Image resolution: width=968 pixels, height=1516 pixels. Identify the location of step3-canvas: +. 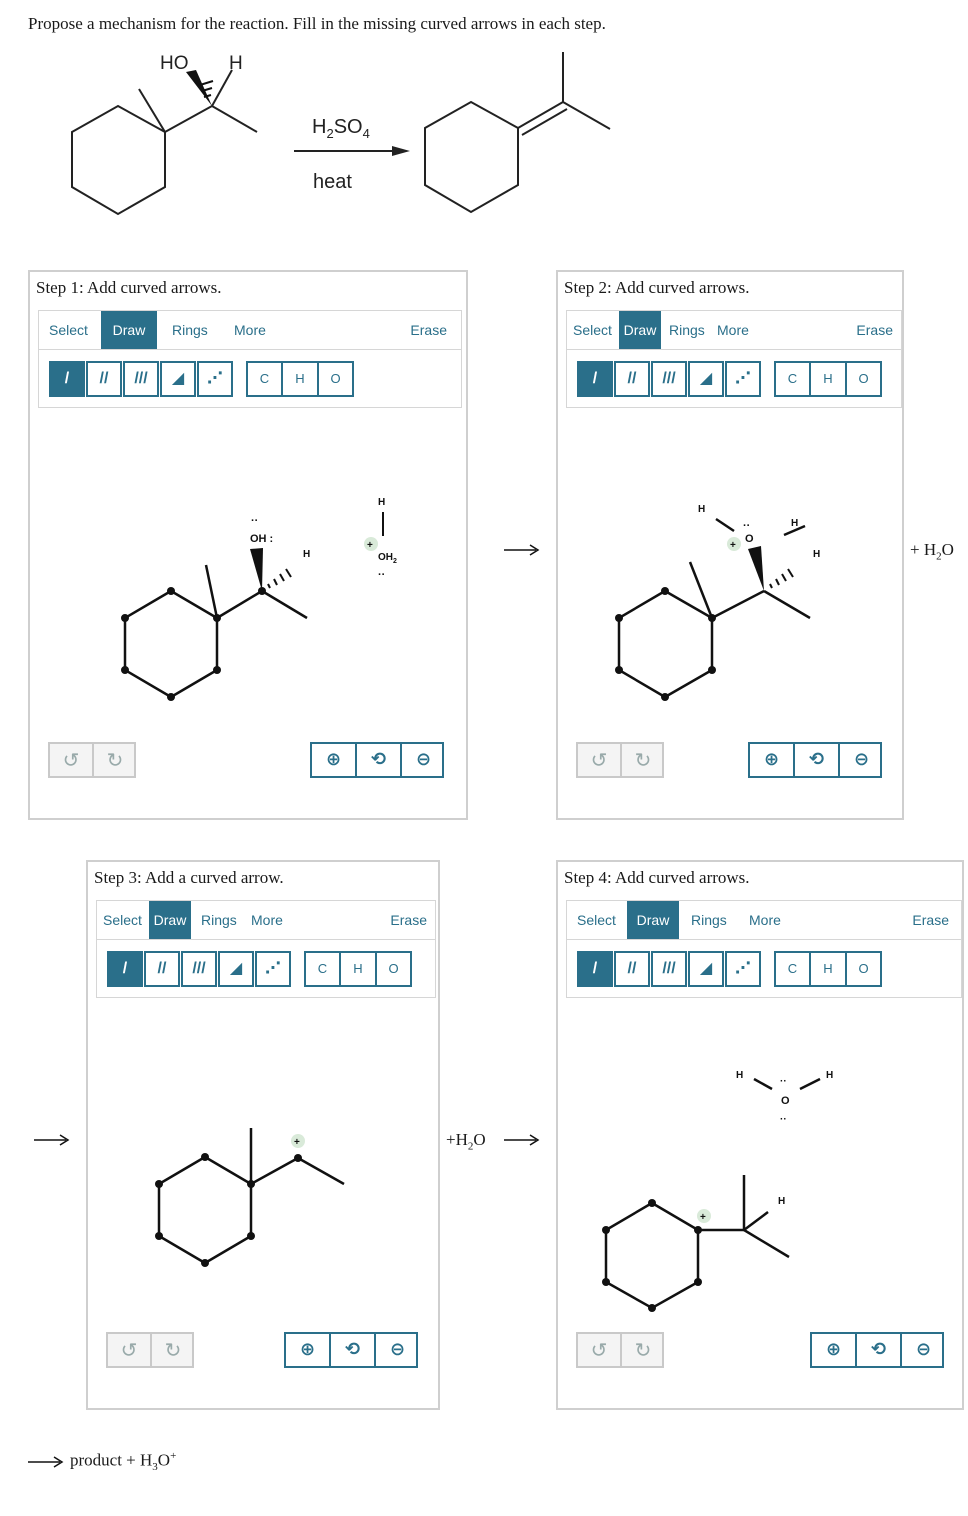
(263, 1212).